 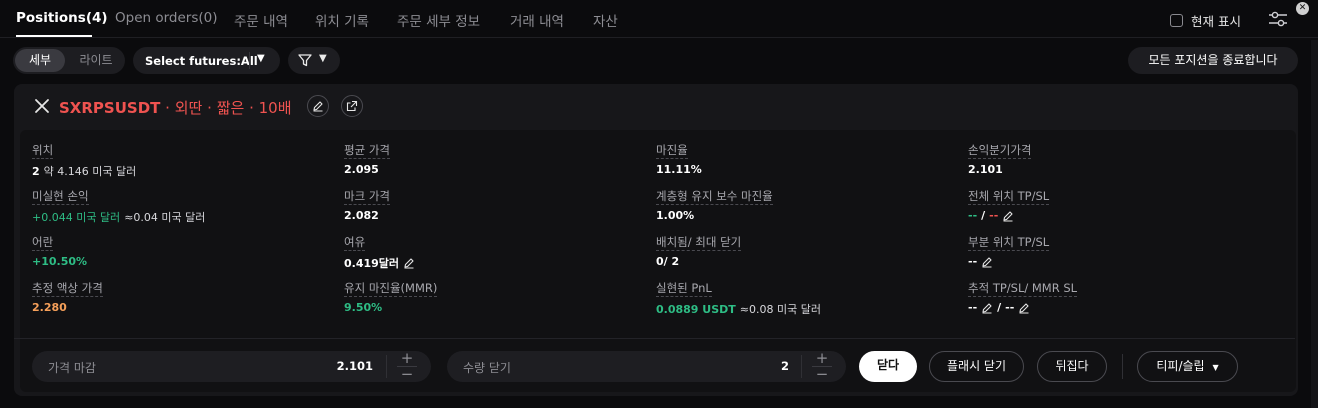 I want to click on filter-button: ▼, so click(x=314, y=60).